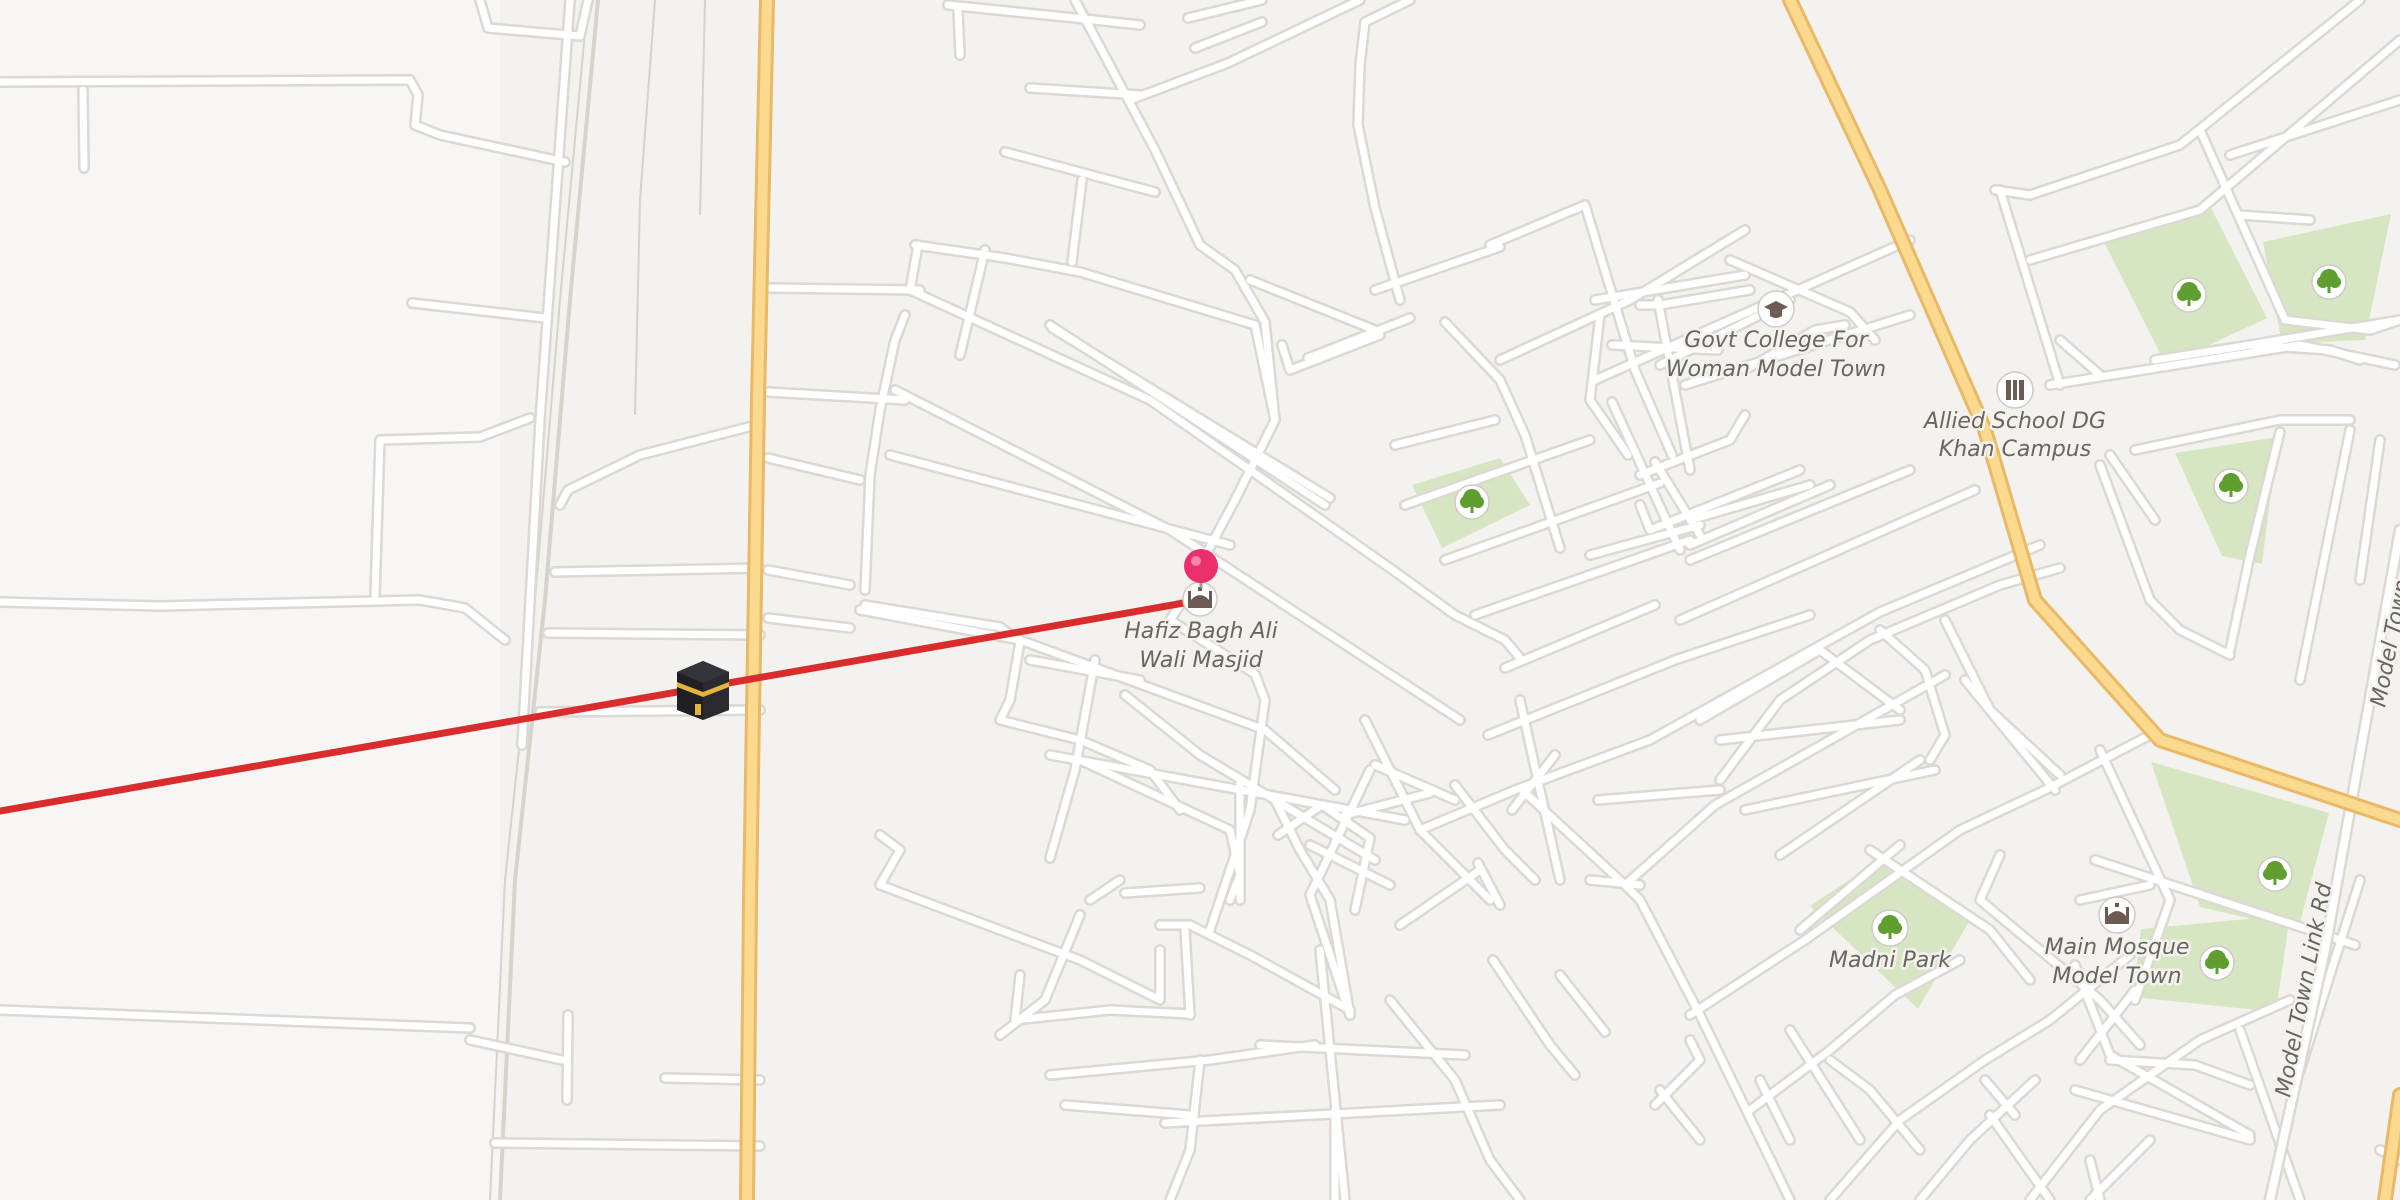 This screenshot has height=1200, width=2400. What do you see at coordinates (2117, 915) in the screenshot?
I see `mosque-icon` at bounding box center [2117, 915].